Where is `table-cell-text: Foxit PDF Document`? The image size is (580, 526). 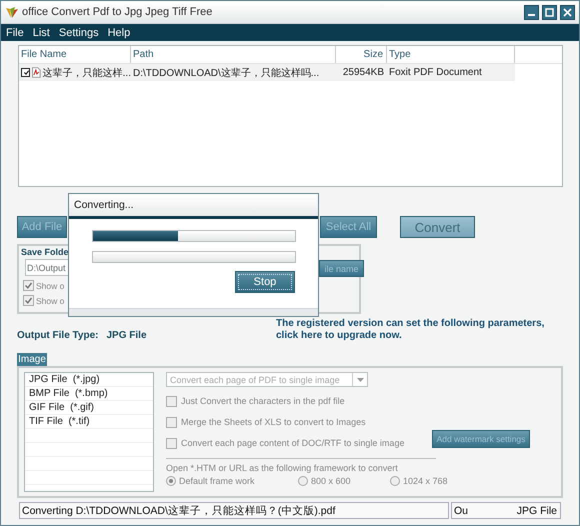 table-cell-text: Foxit PDF Document is located at coordinates (435, 72).